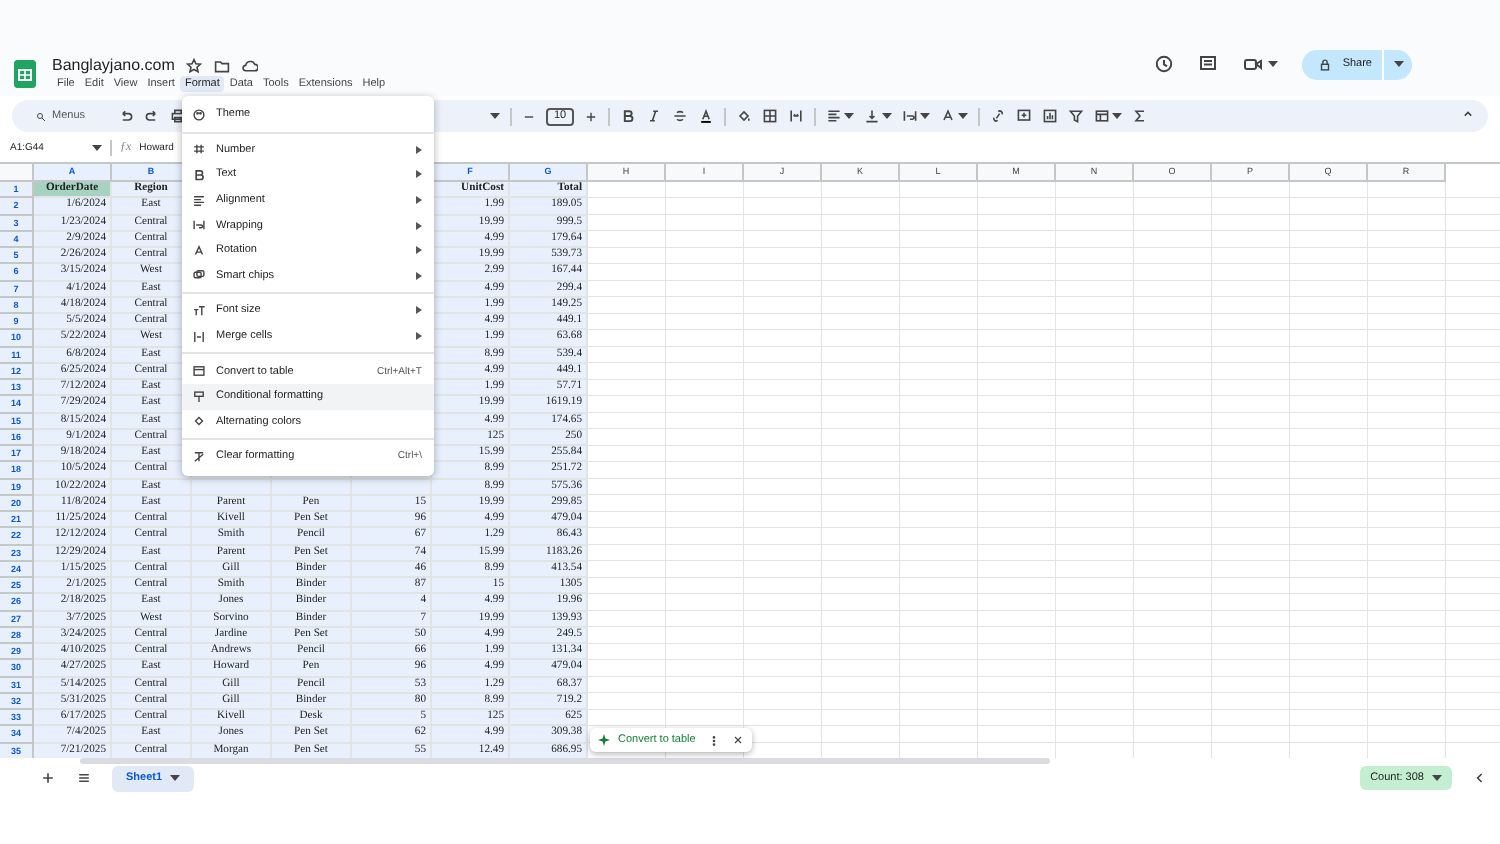 The image size is (1500, 844). I want to click on undo-icon, so click(126, 116).